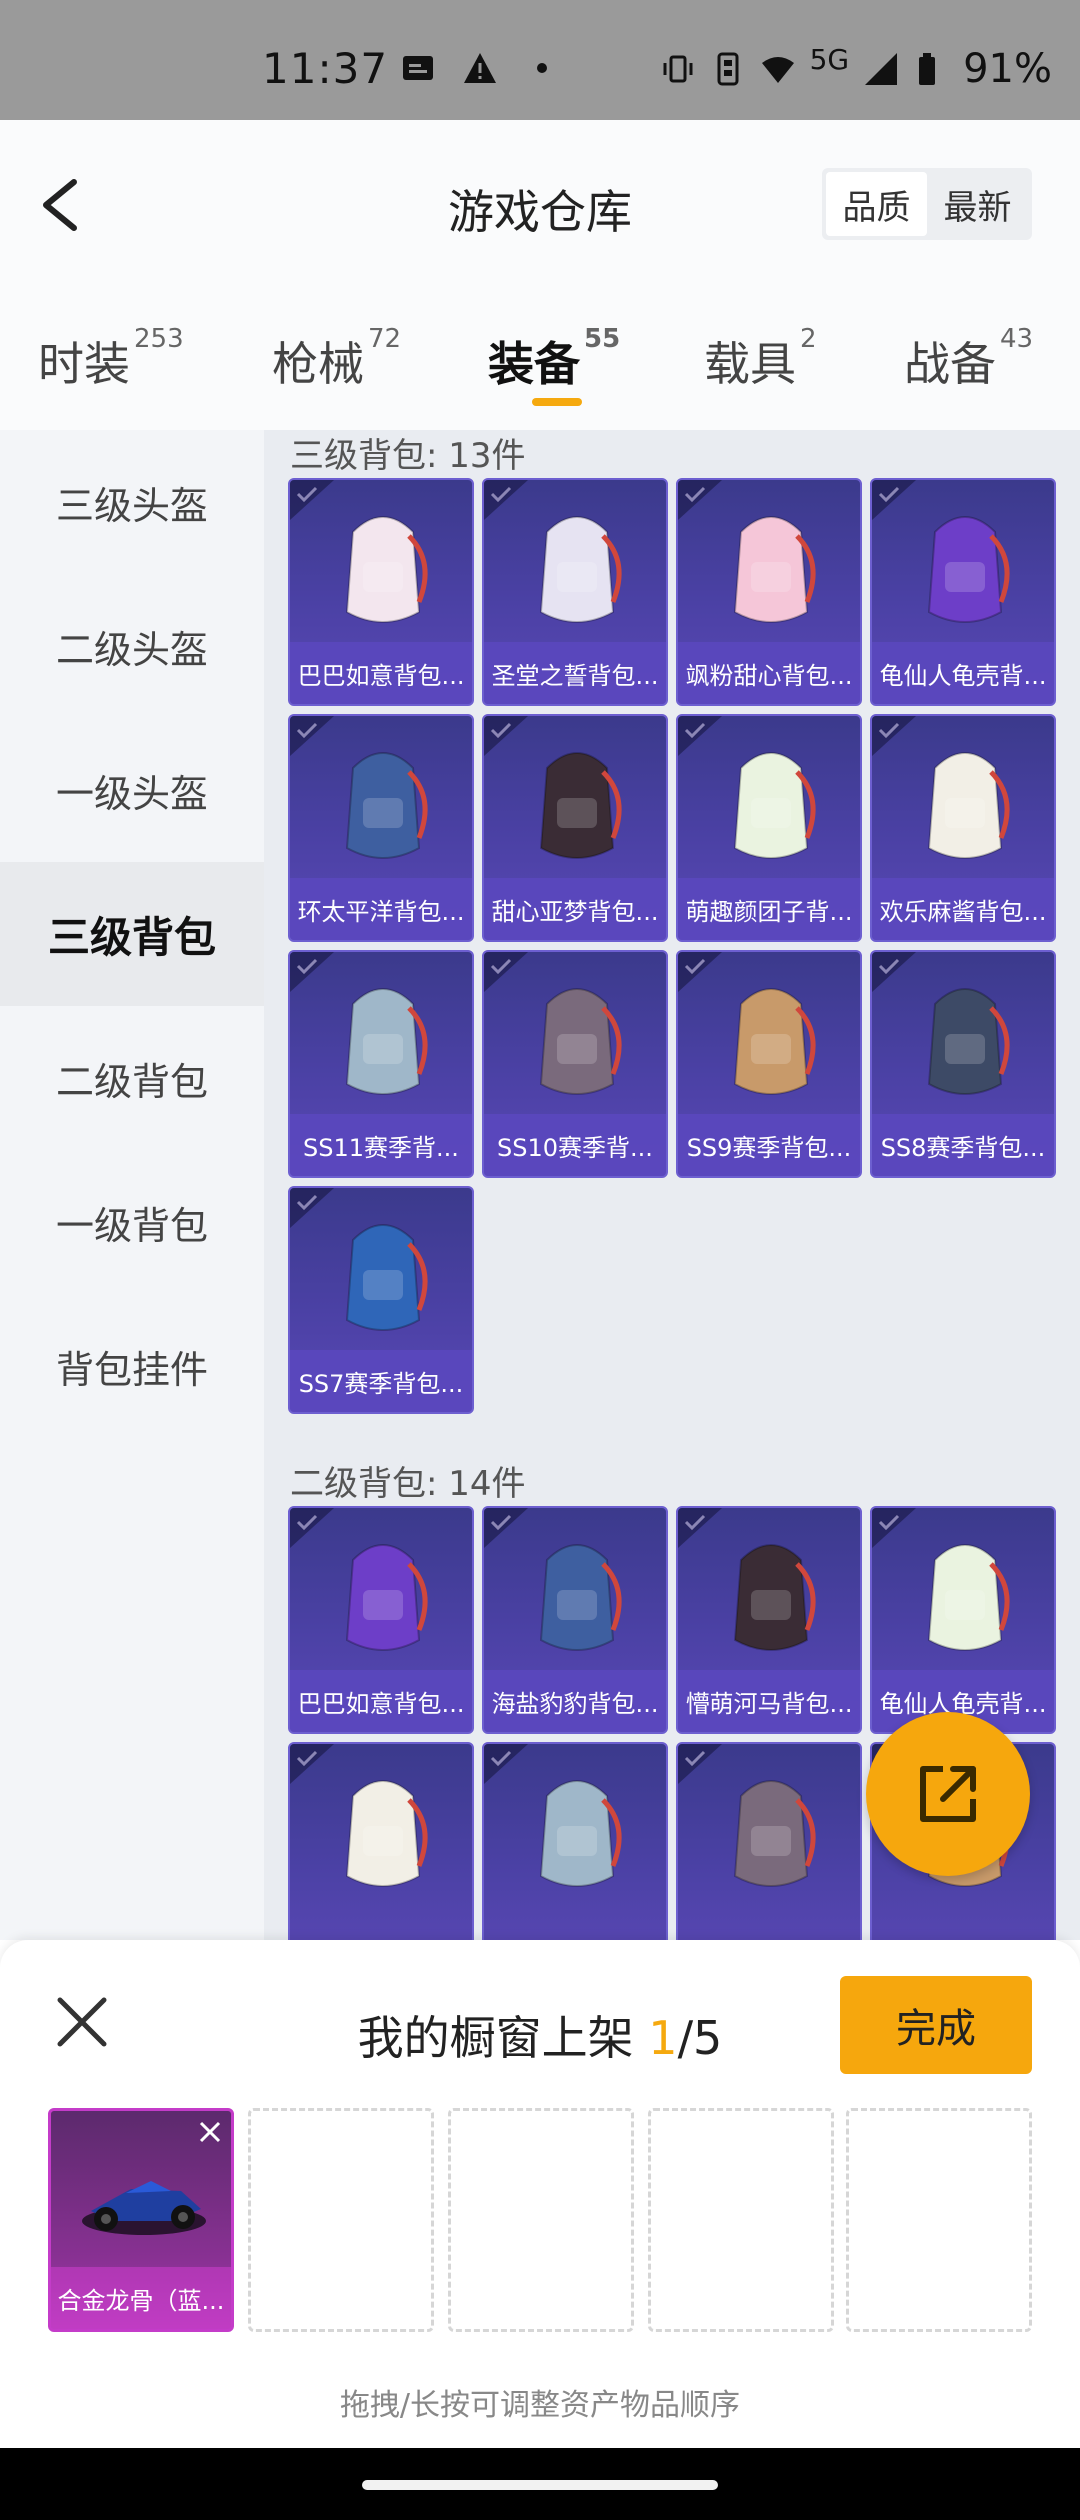 The width and height of the screenshot is (1080, 2520). I want to click on section-title: 三级背包: 13件, so click(408, 456).